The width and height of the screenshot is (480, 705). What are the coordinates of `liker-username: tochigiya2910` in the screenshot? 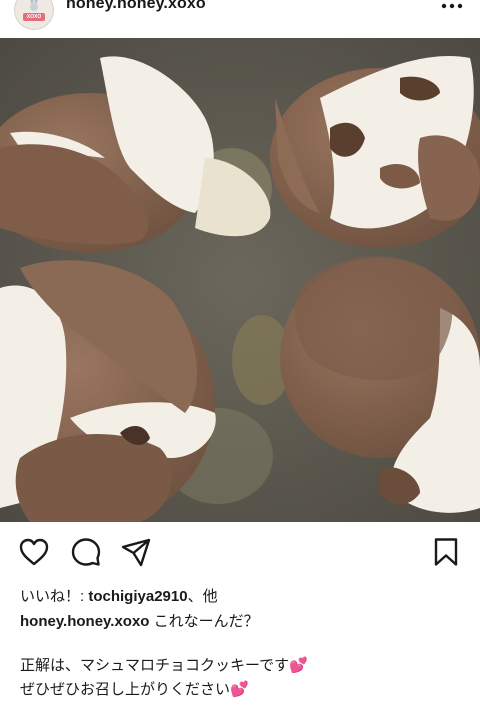 It's located at (137, 596).